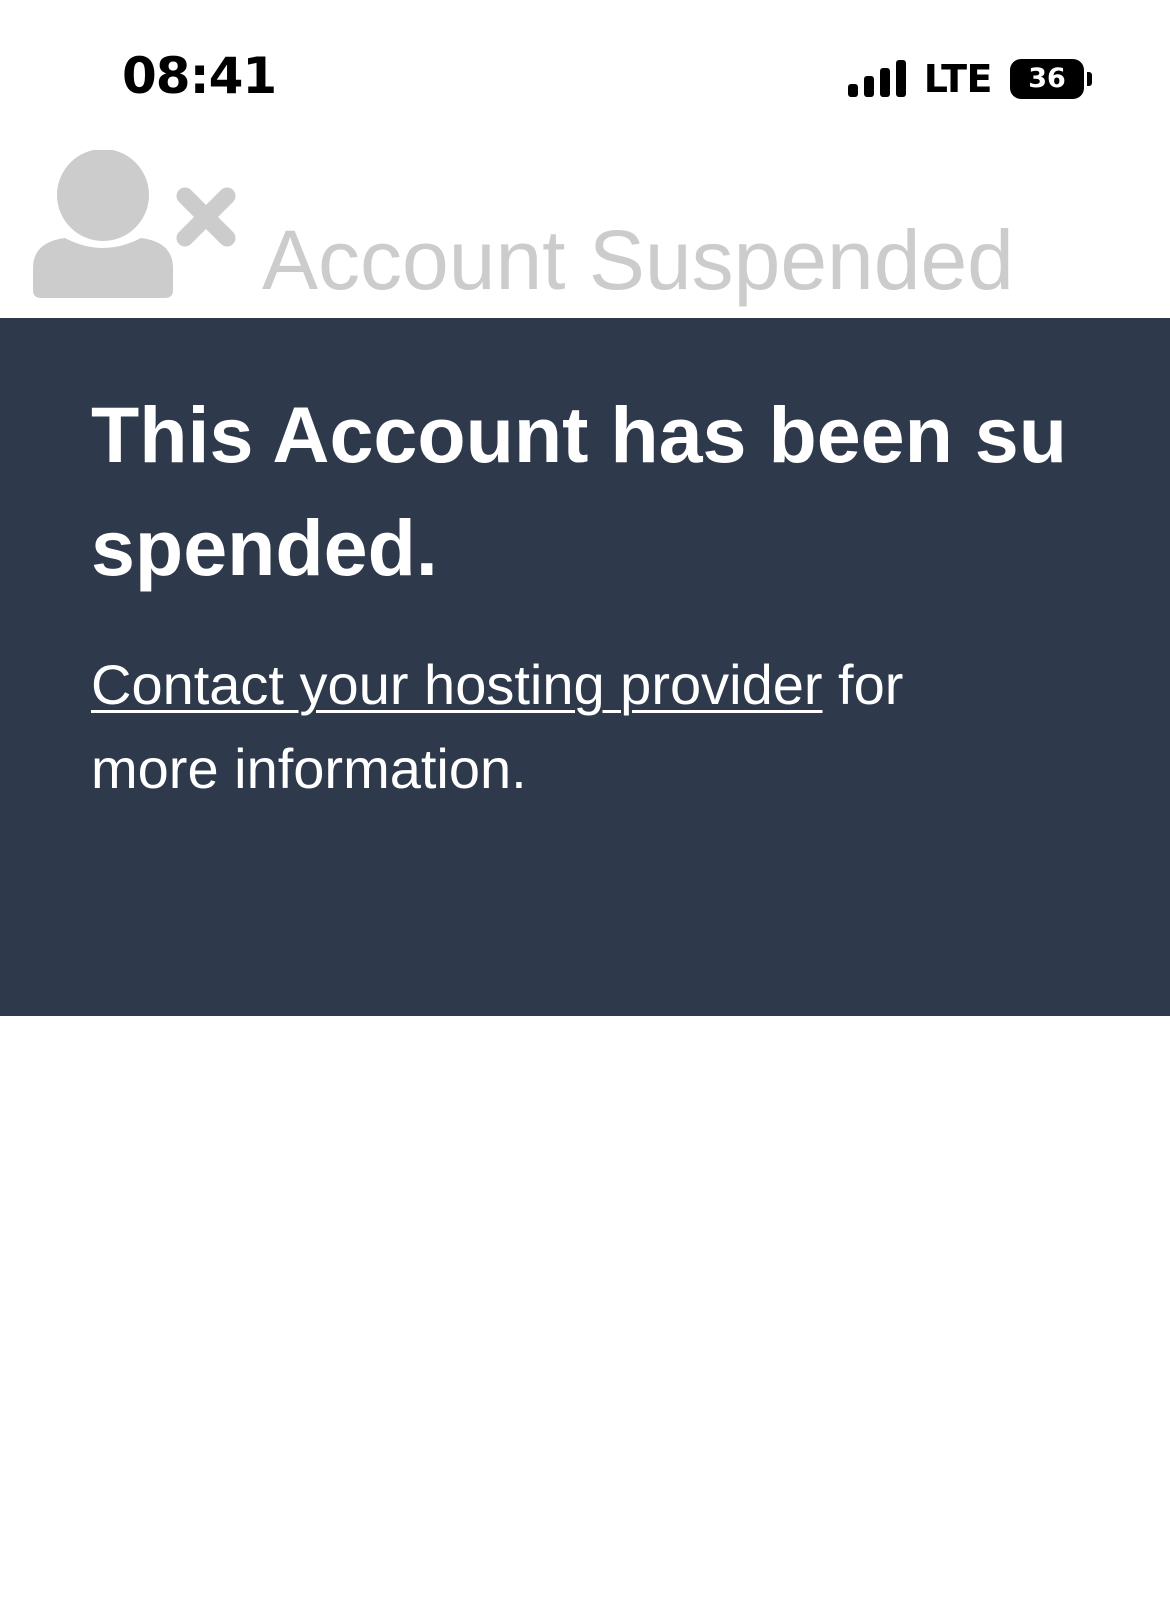 Image resolution: width=1170 pixels, height=1607 pixels. Describe the element at coordinates (457, 684) in the screenshot. I see `contact-hosting-provider-link: Contact your hosting provider` at that location.